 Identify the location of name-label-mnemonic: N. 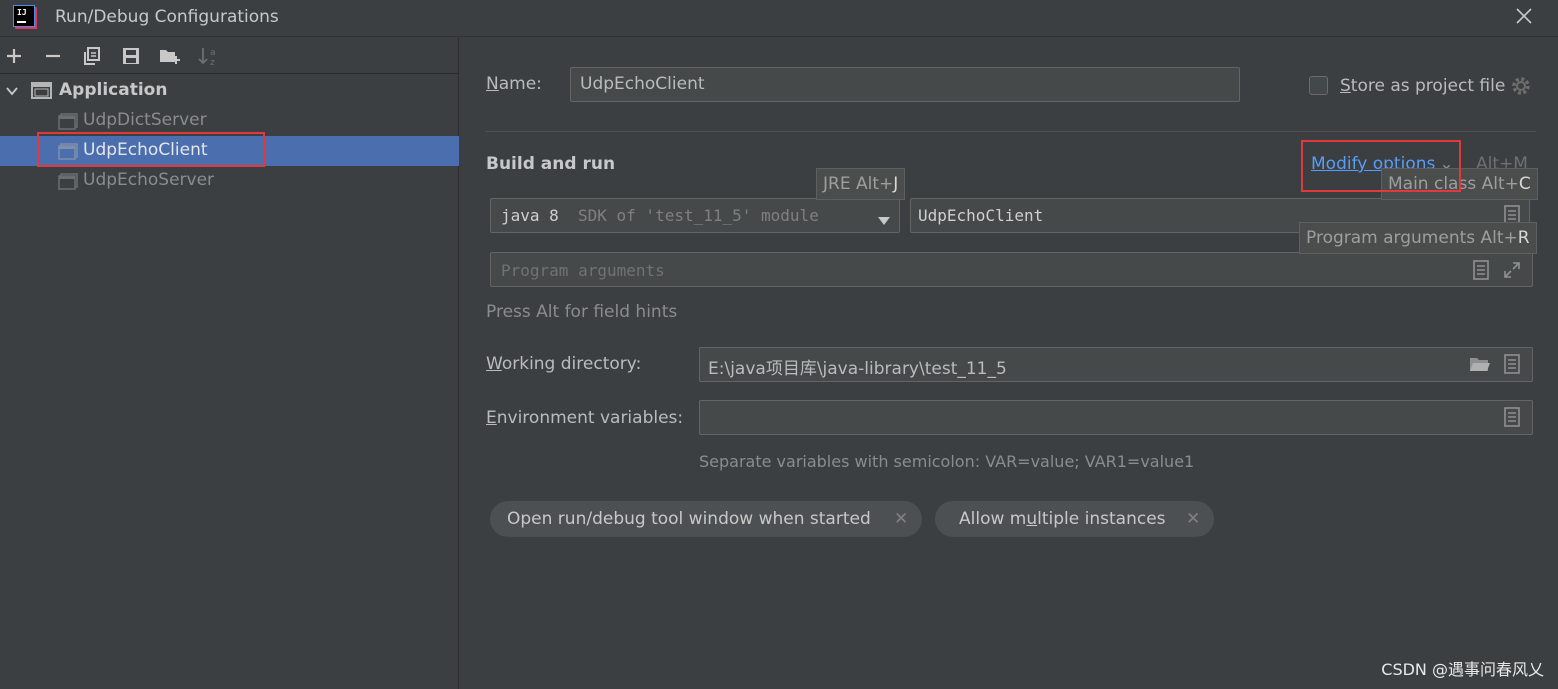
(492, 84).